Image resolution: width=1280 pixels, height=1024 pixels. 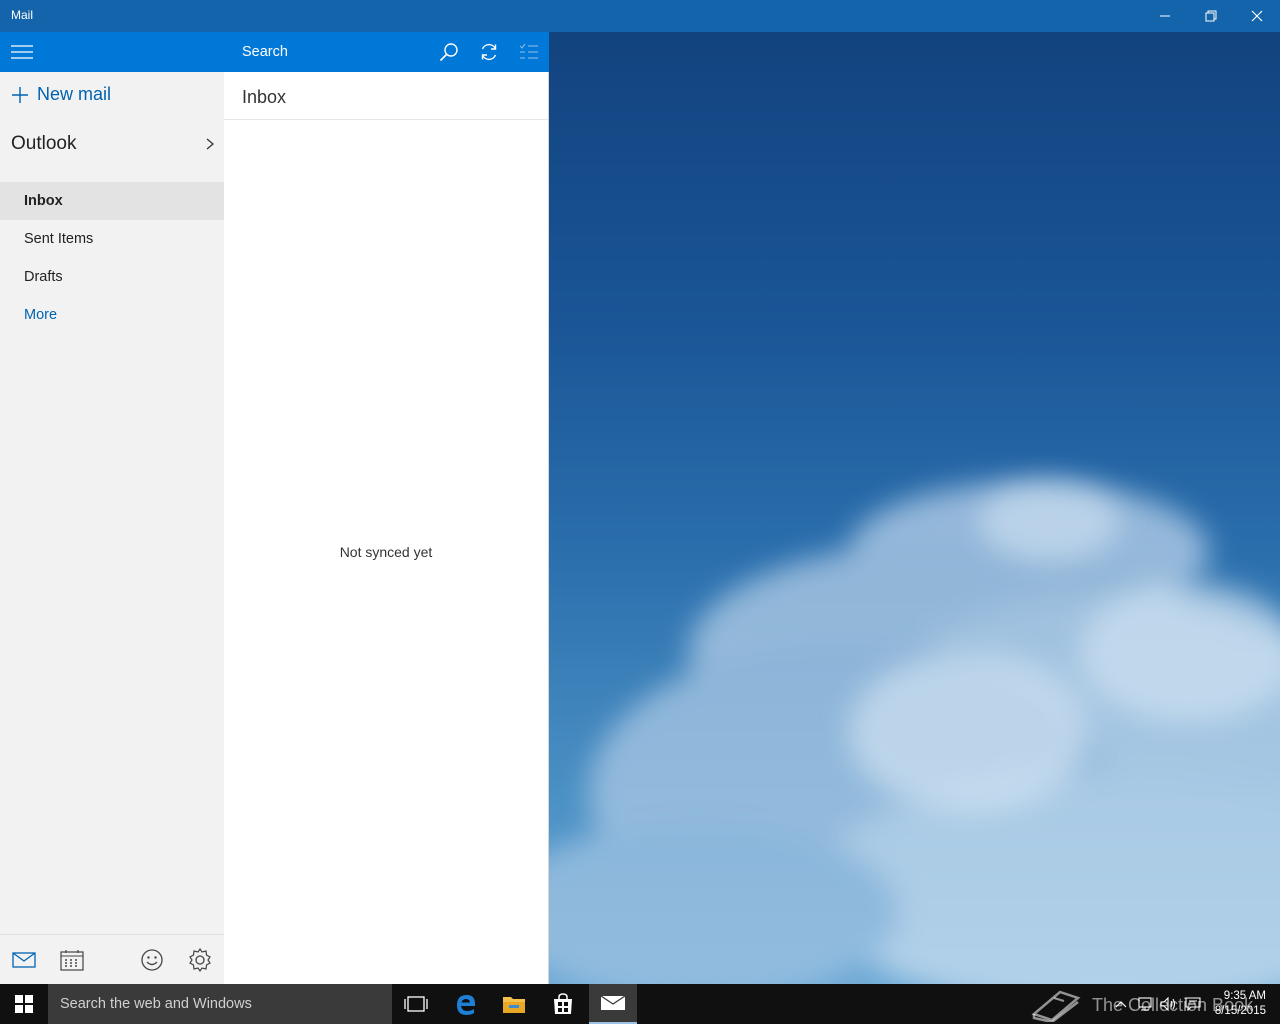 I want to click on sync-icon, so click(x=489, y=52).